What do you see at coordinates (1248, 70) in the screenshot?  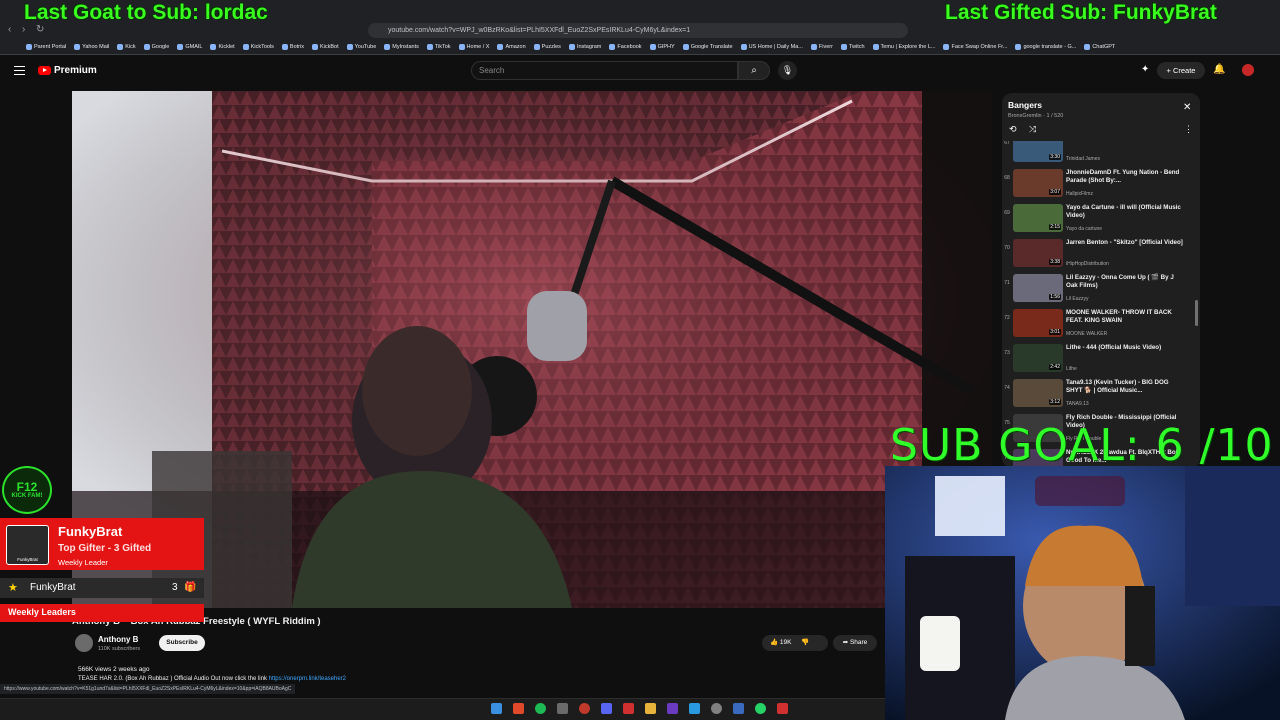 I see `account-avatar` at bounding box center [1248, 70].